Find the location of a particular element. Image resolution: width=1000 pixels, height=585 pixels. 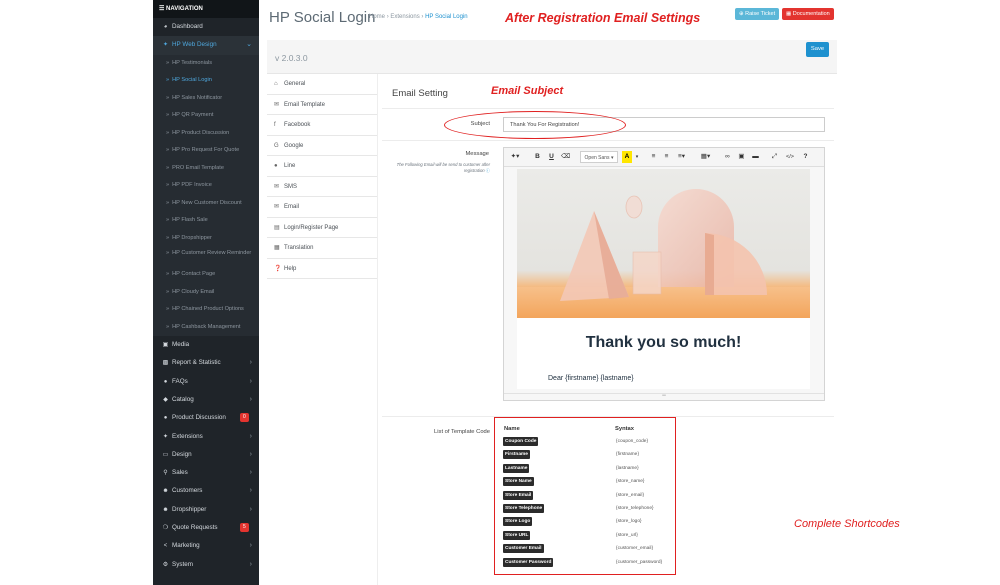

sidebar-item-sales: ⚲ Sales › is located at coordinates (206, 473).